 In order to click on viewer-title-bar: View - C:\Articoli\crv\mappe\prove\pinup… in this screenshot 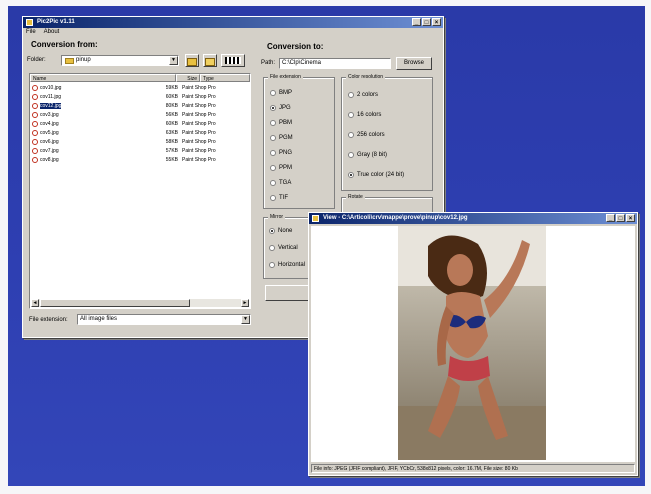, I will do `click(473, 218)`.